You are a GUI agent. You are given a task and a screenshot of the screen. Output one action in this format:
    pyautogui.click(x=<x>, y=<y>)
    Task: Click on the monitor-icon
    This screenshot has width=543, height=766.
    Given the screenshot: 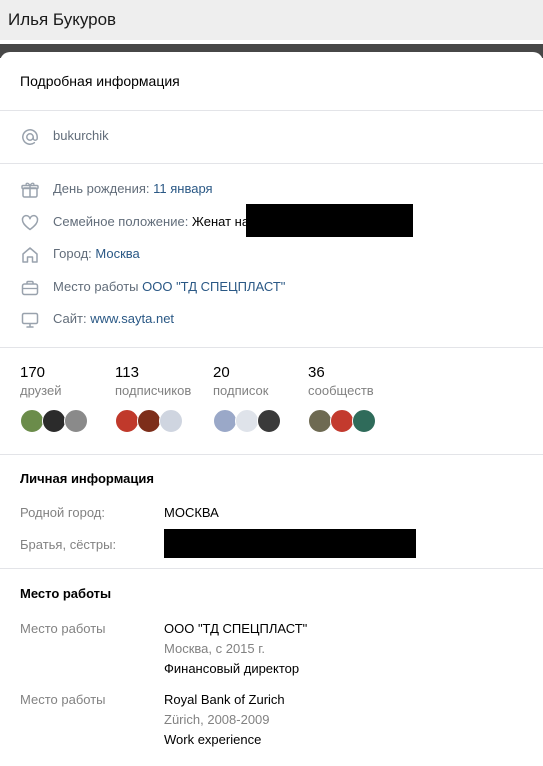 What is the action you would take?
    pyautogui.click(x=30, y=320)
    